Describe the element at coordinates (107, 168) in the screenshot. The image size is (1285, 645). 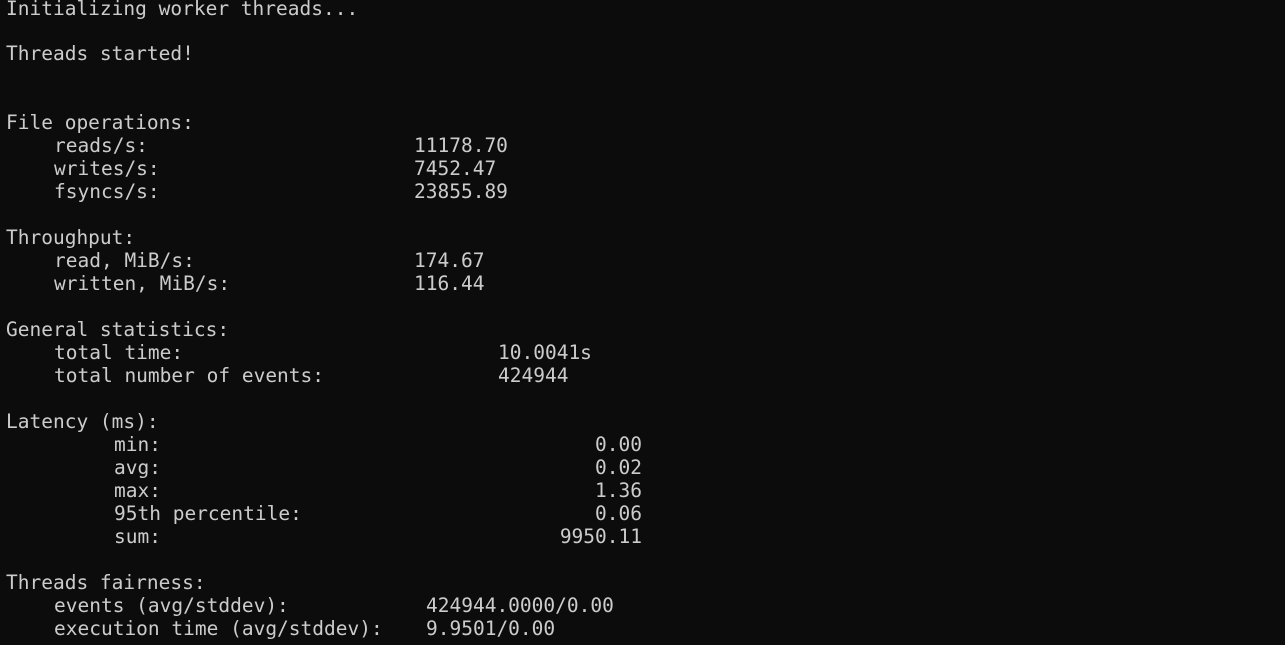
I see `writes-label: writes/s:` at that location.